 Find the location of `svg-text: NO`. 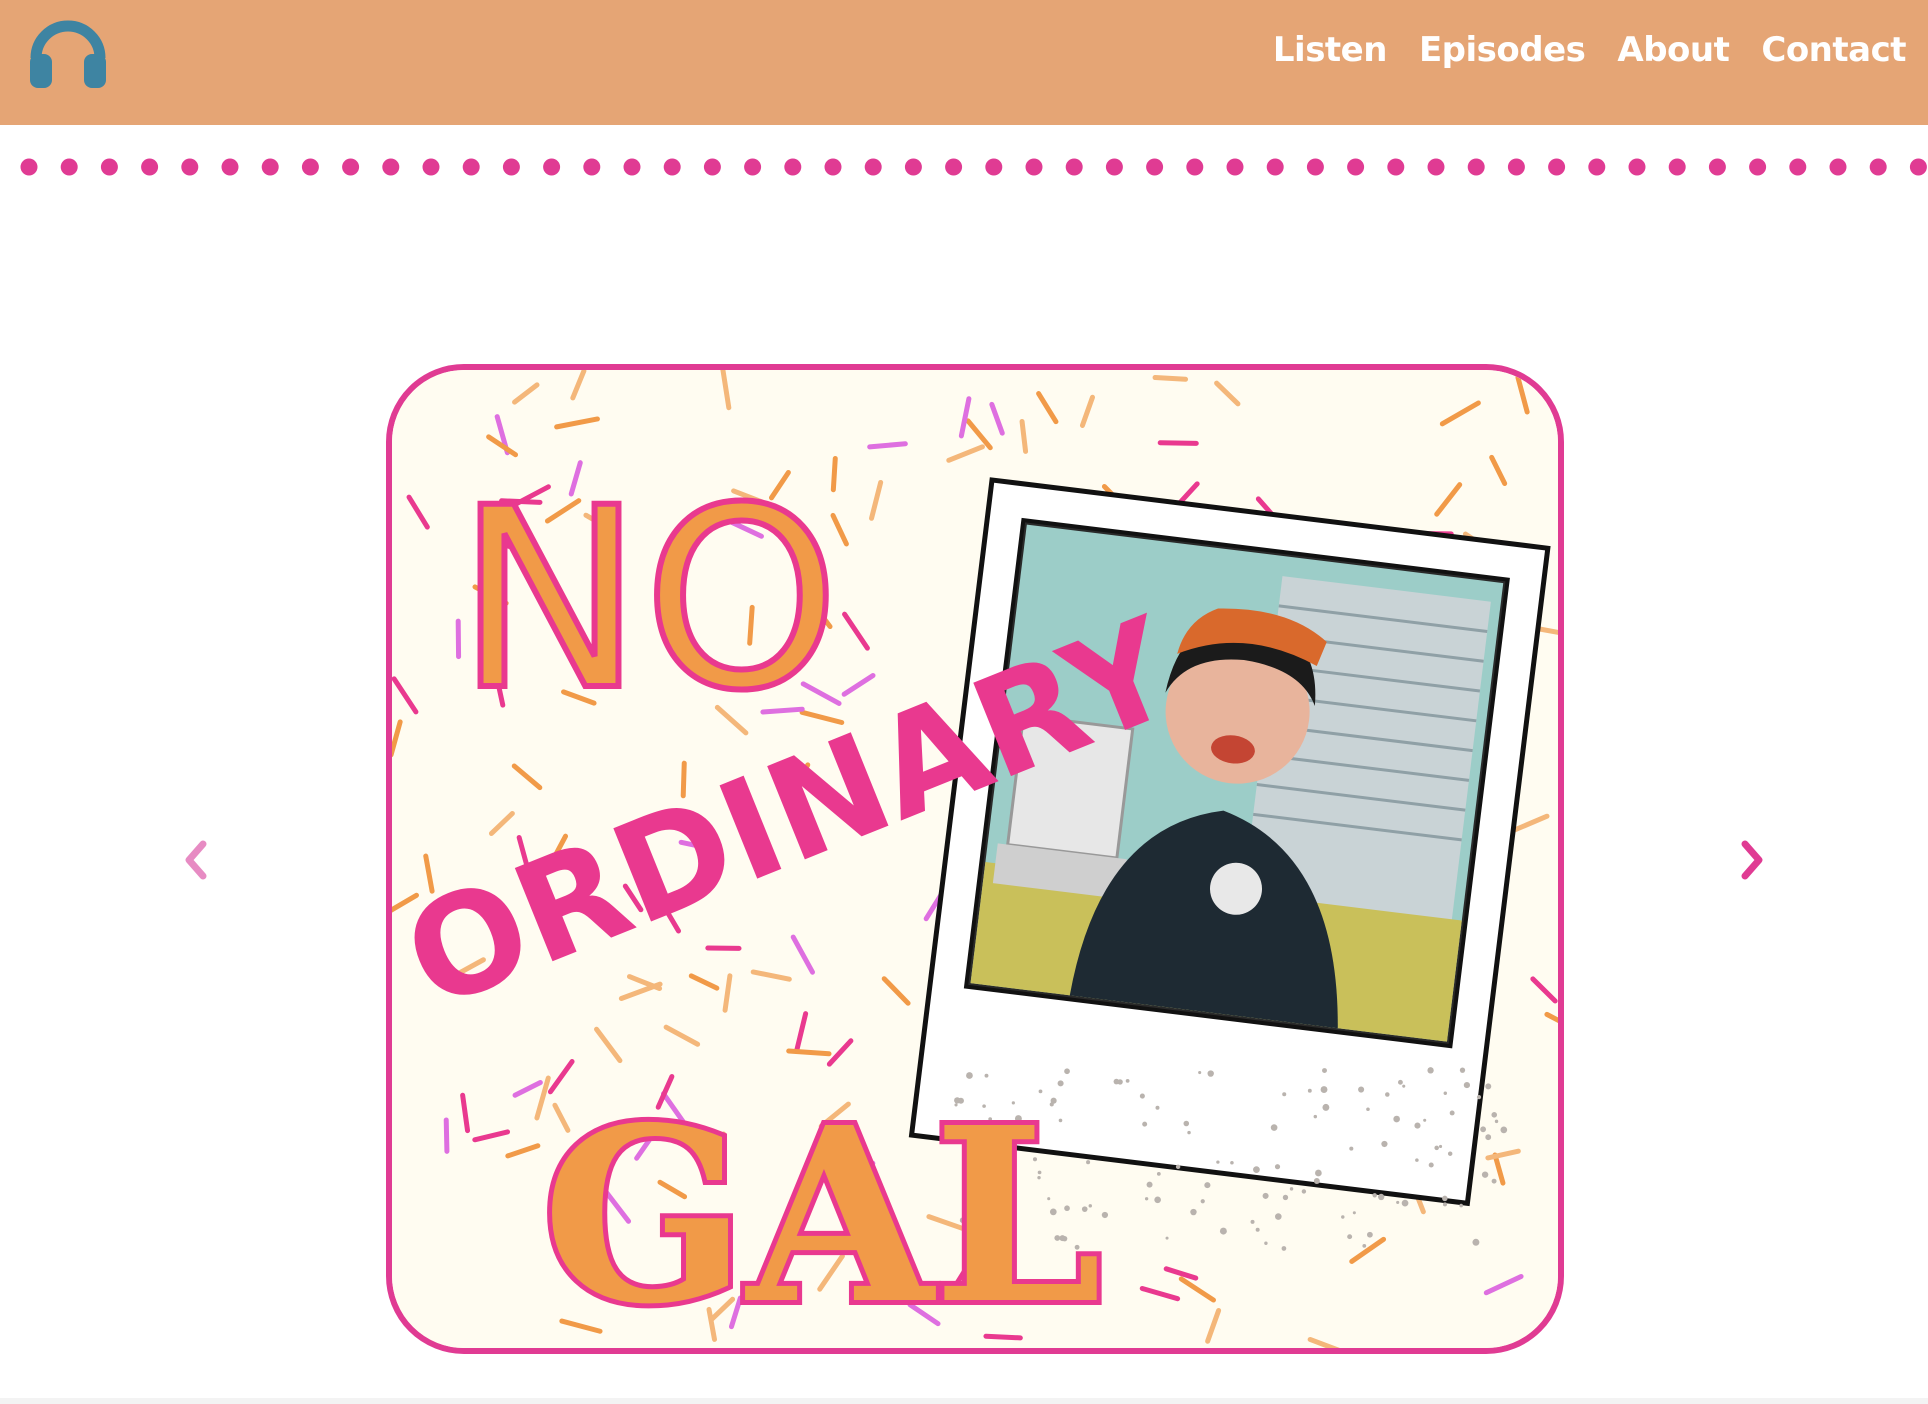

svg-text: NO is located at coordinates (648, 599).